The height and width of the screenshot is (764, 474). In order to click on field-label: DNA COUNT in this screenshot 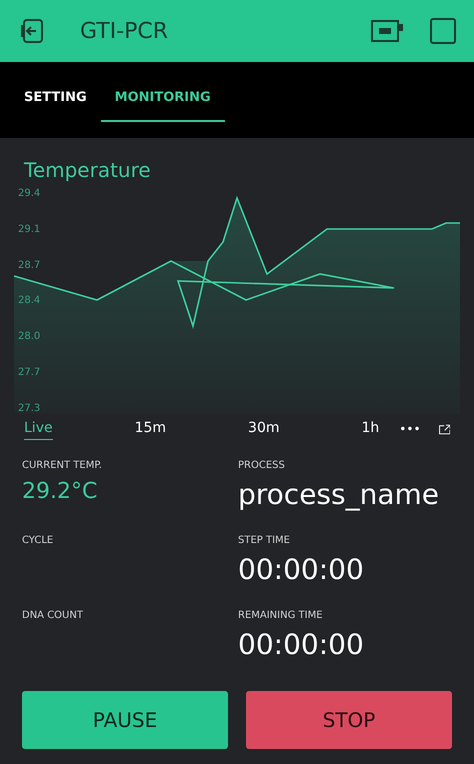, I will do `click(53, 616)`.